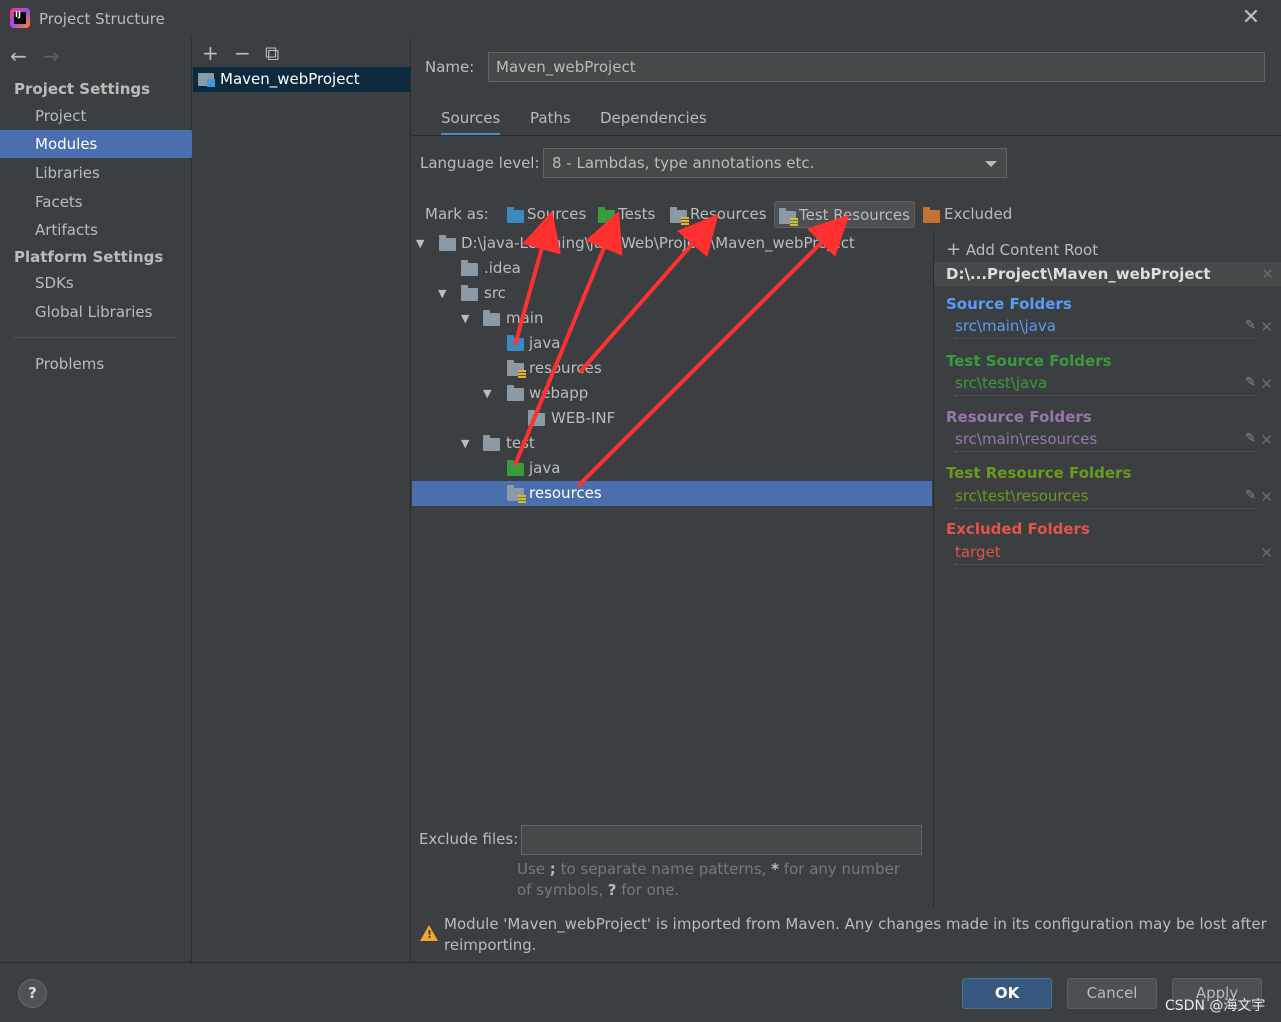 This screenshot has width=1281, height=1022. What do you see at coordinates (301, 79) in the screenshot?
I see `module-item: Maven_webProject` at bounding box center [301, 79].